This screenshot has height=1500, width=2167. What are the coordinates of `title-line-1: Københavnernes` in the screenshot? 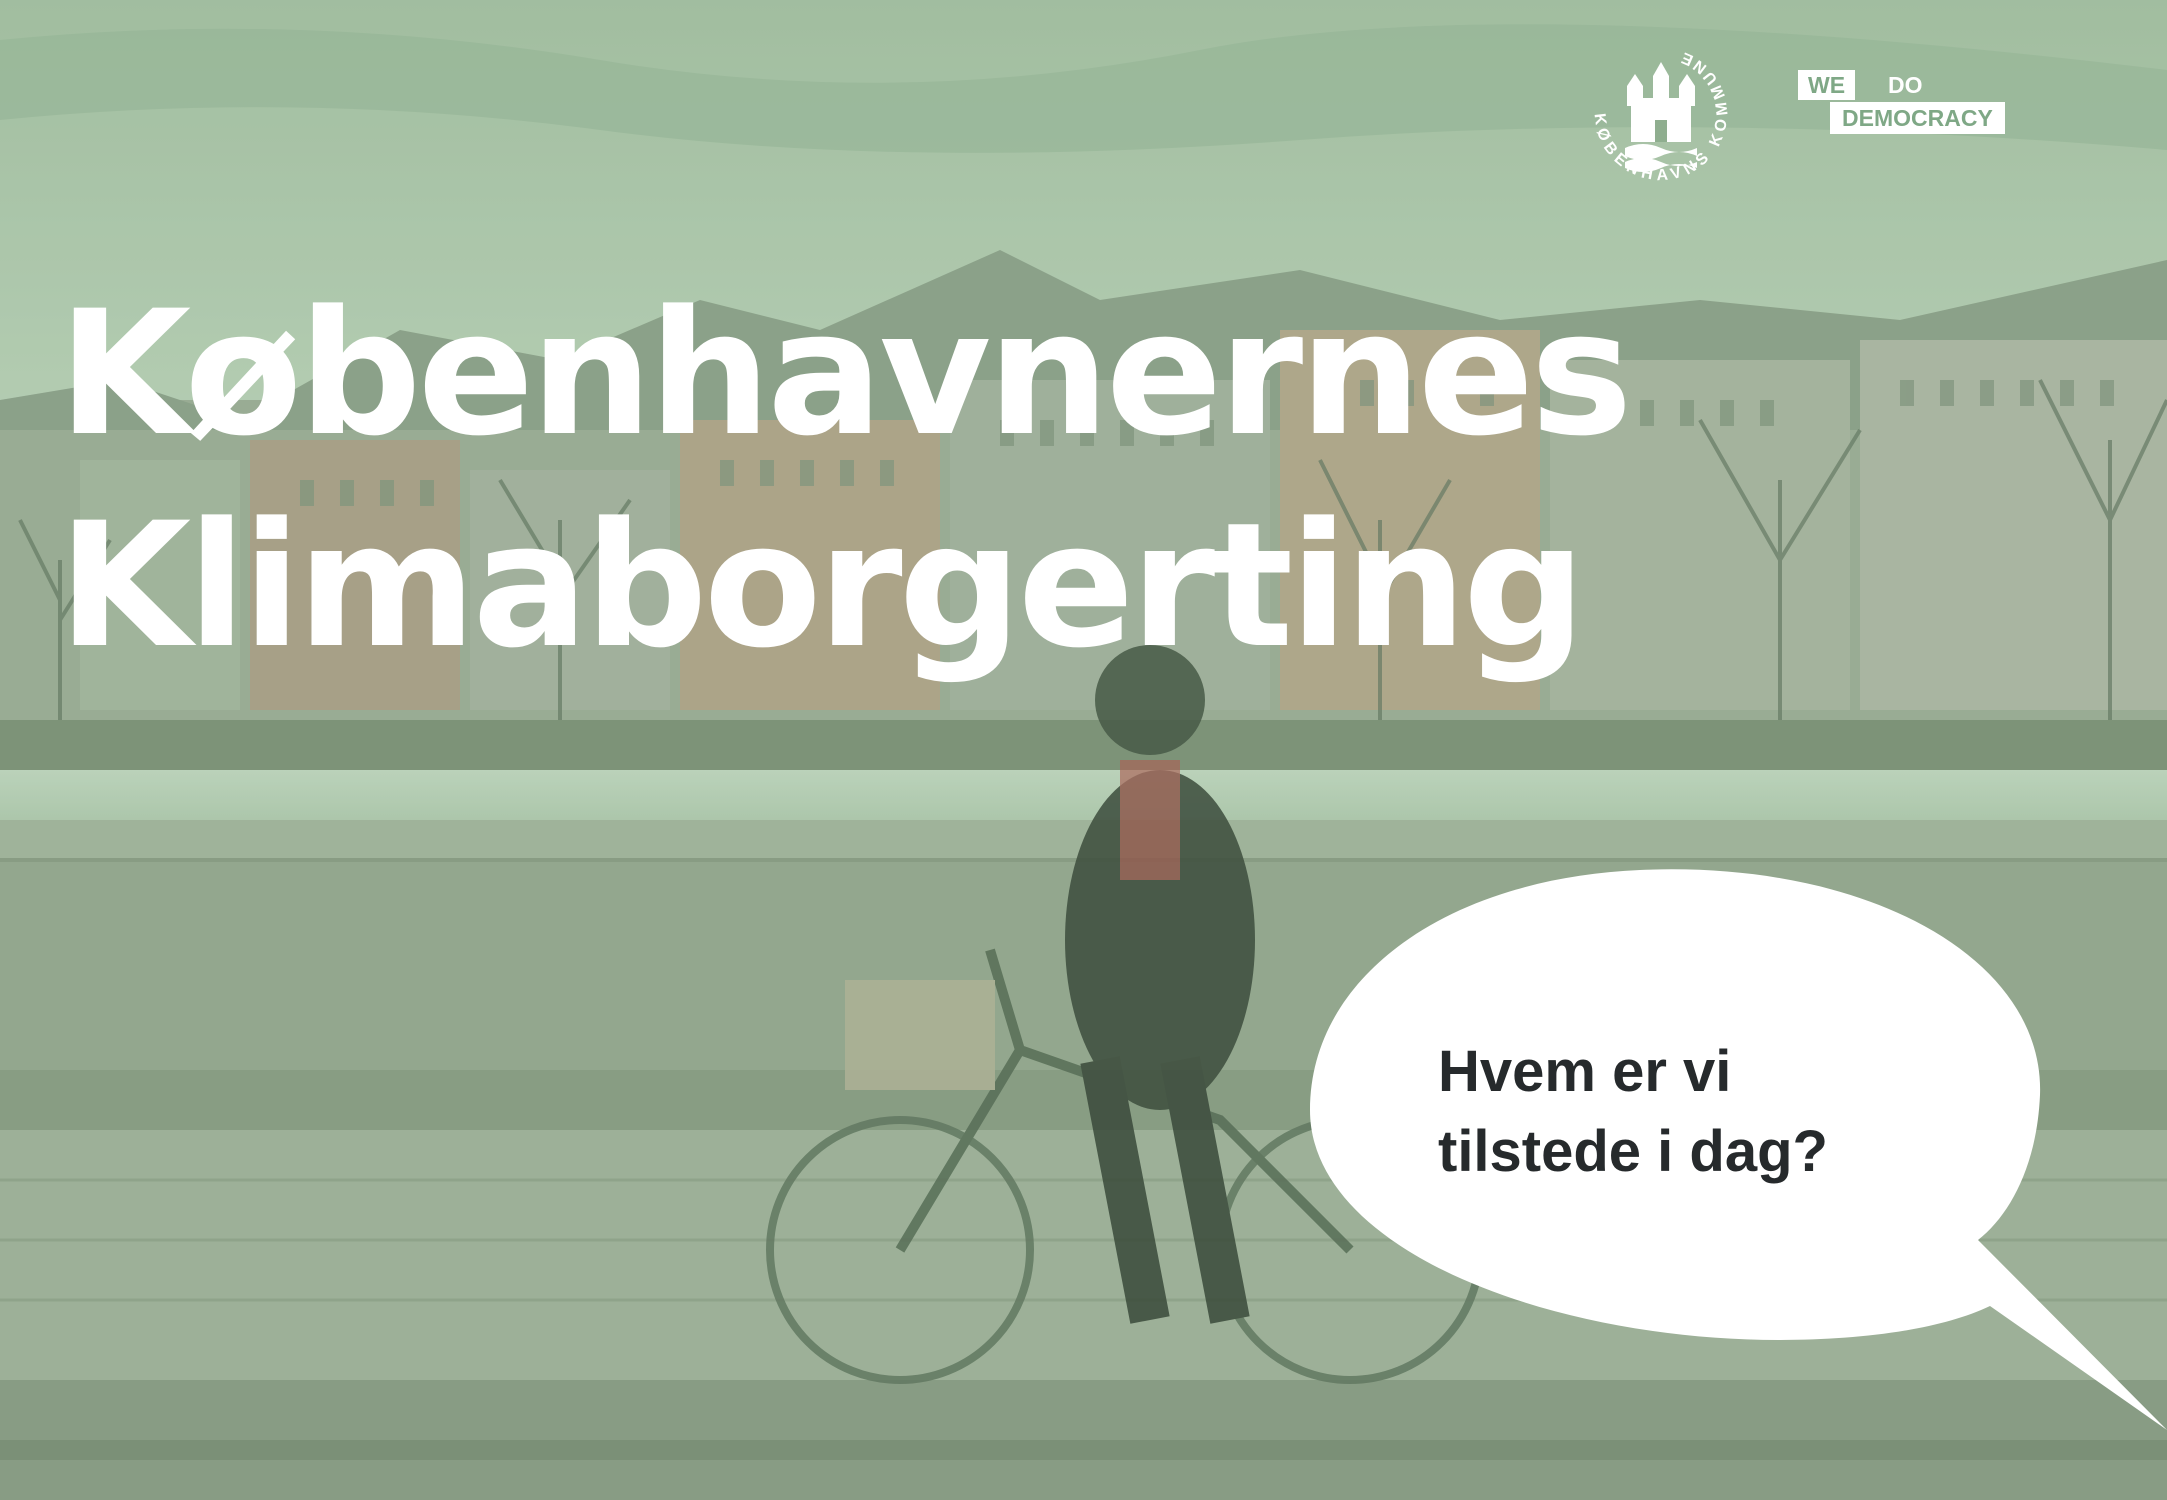 It's located at (845, 373).